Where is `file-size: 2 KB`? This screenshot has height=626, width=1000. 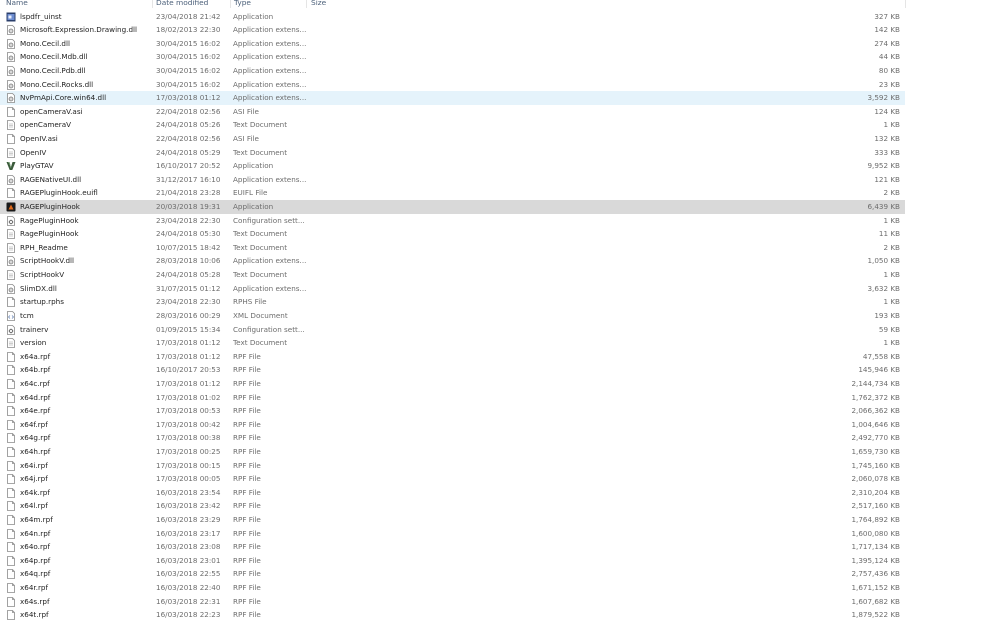
file-size: 2 KB is located at coordinates (891, 193).